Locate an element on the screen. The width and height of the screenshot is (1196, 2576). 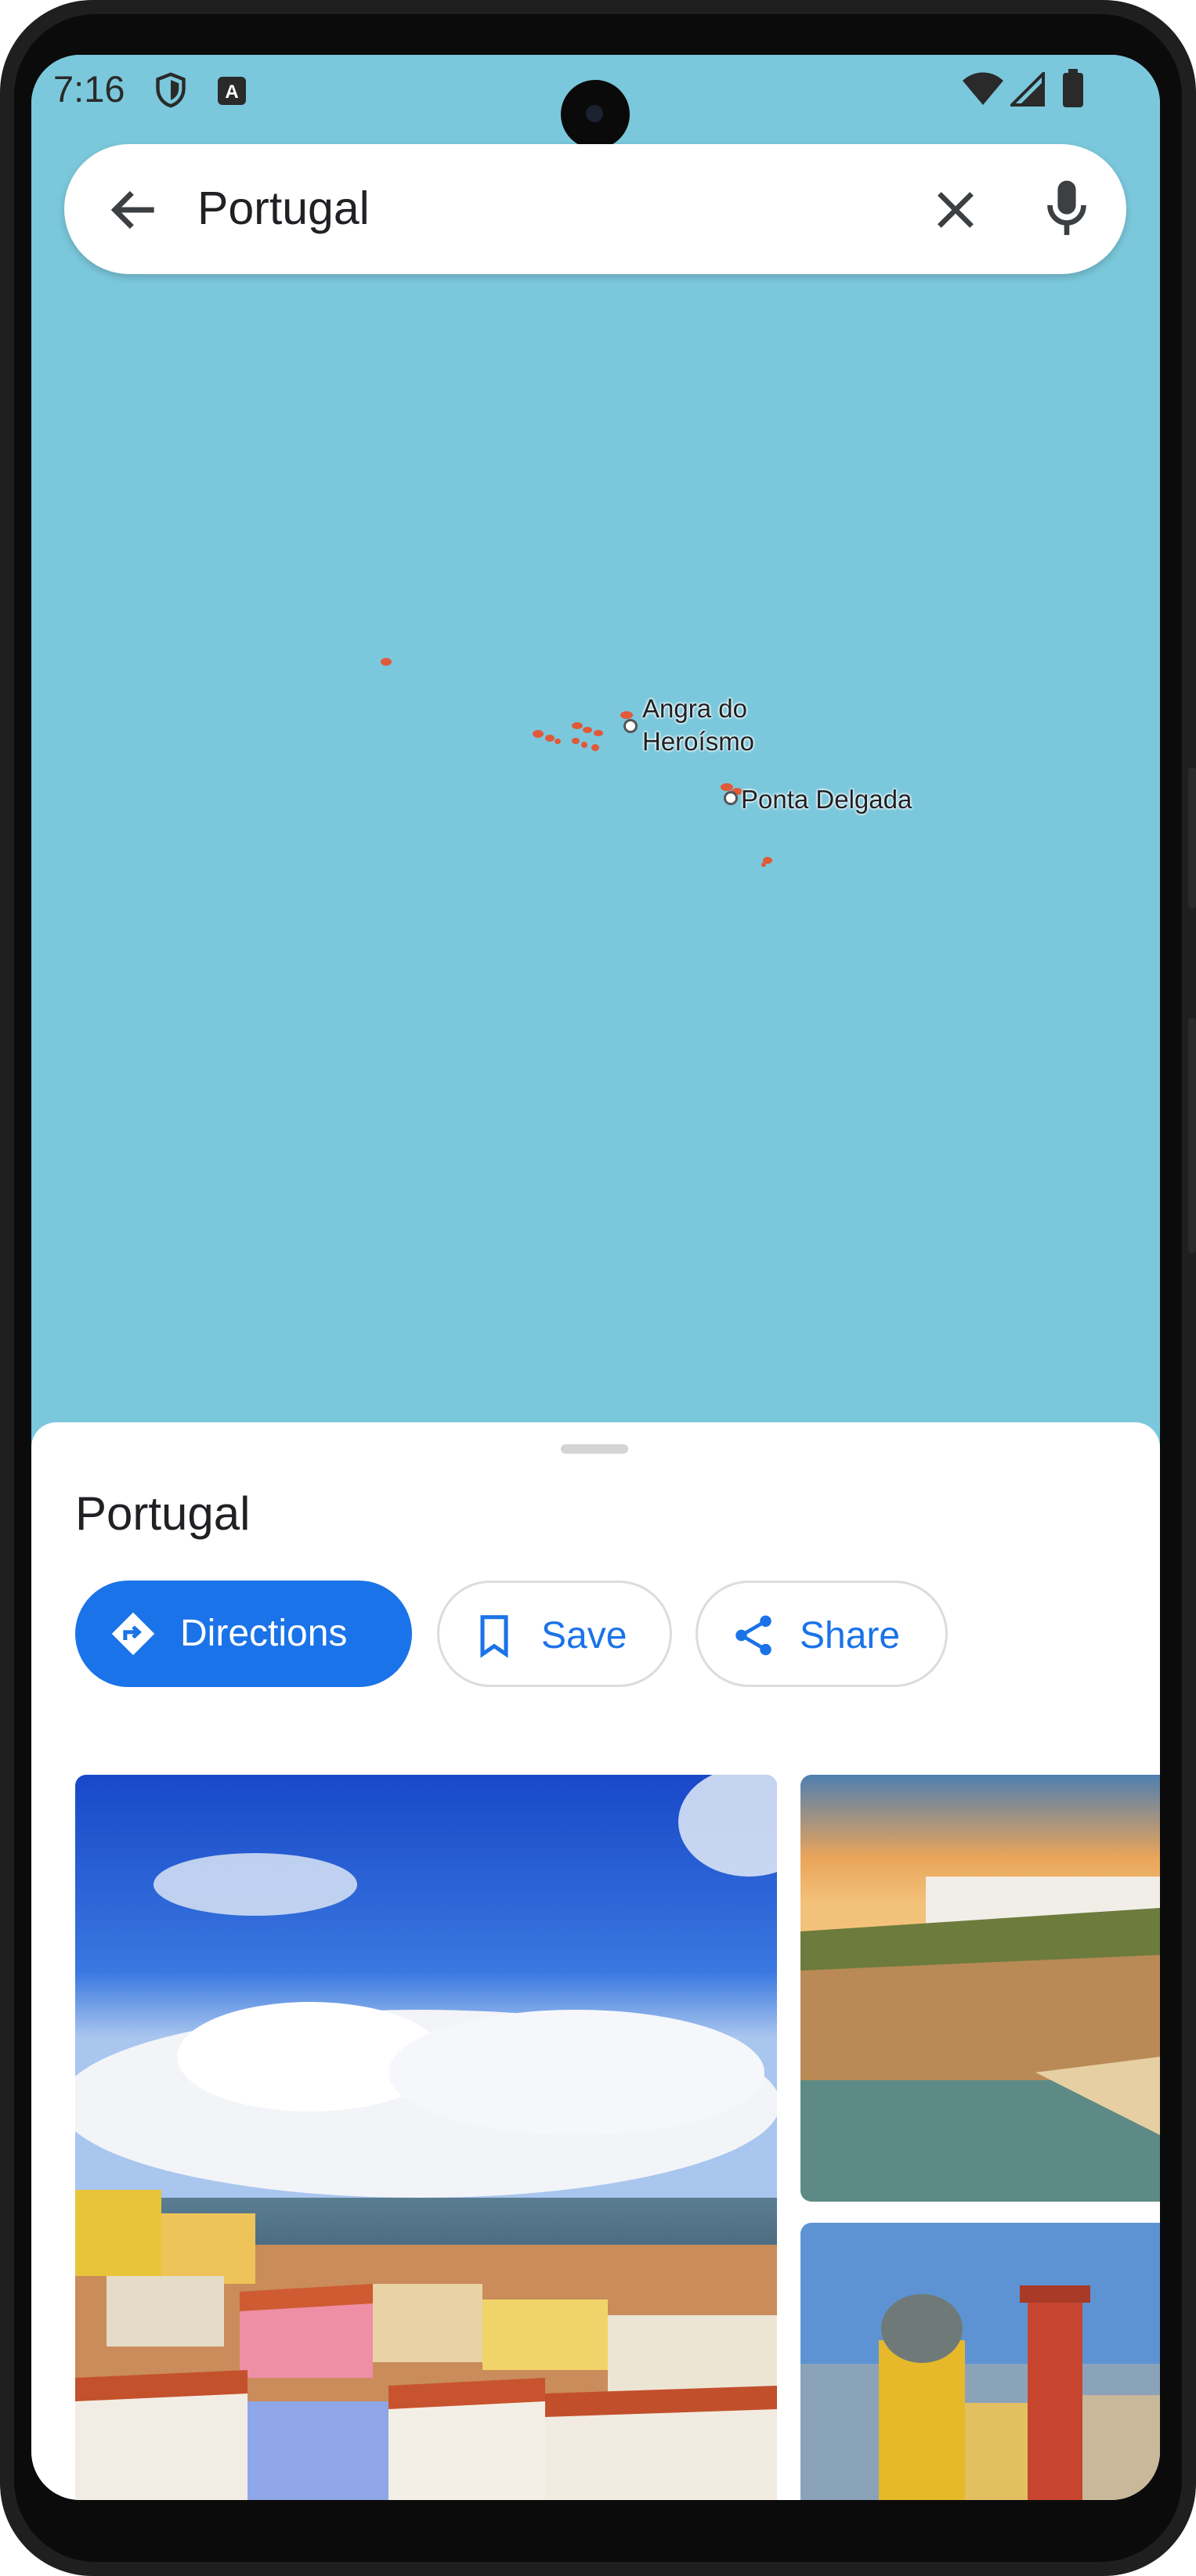
status-time: 7:16 is located at coordinates (89, 89).